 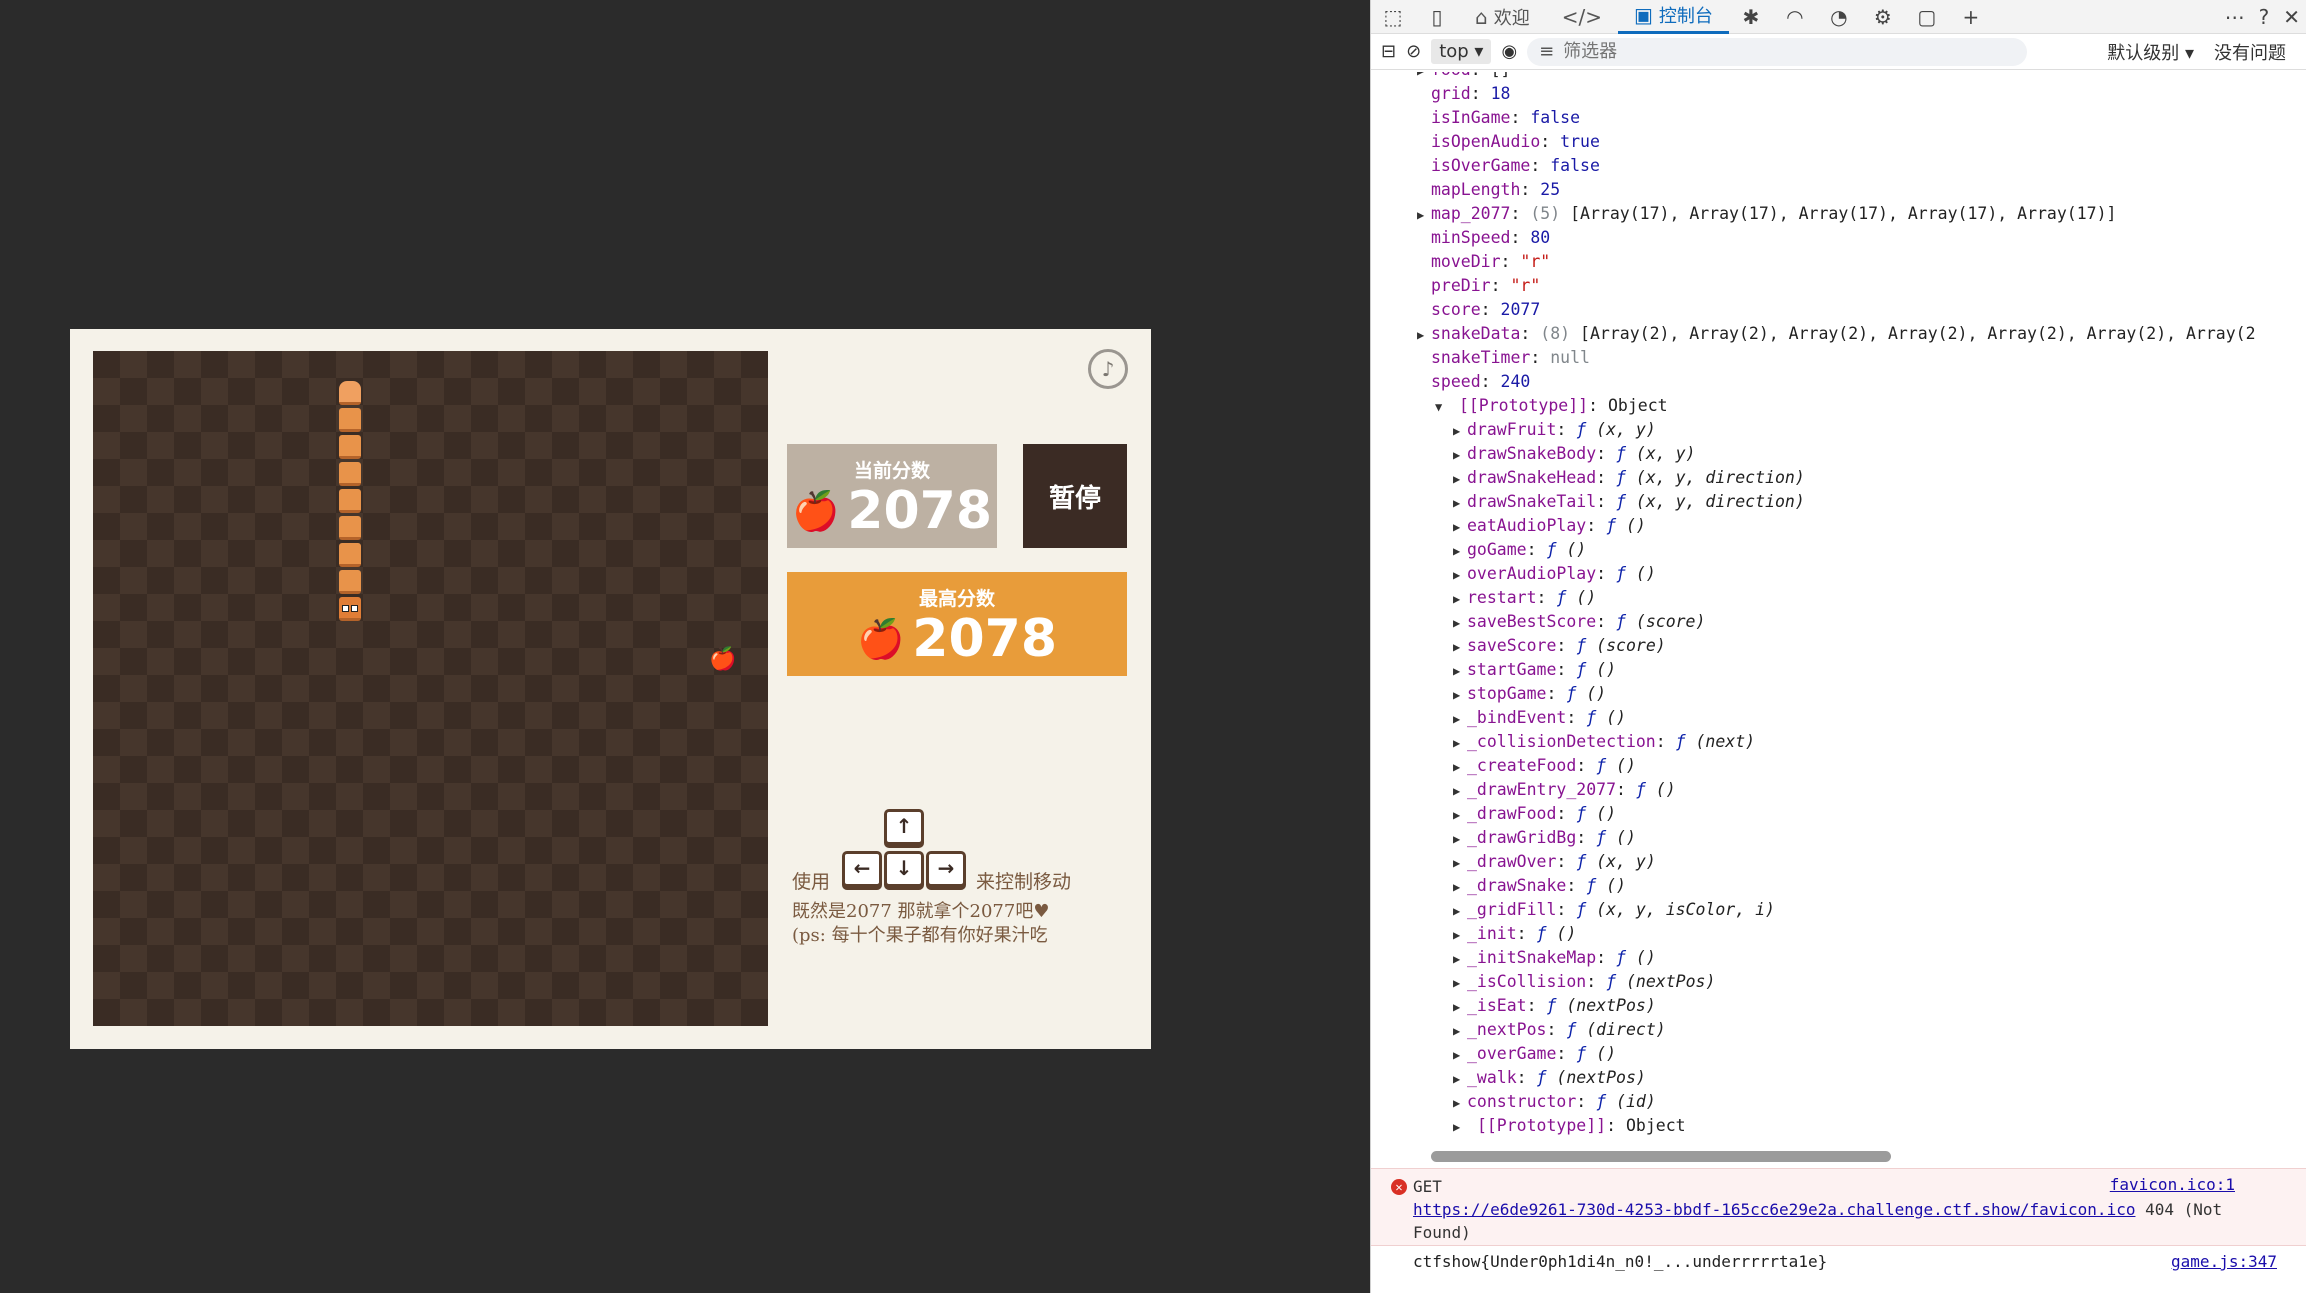 What do you see at coordinates (1582, 17) in the screenshot?
I see `tab-elements: </>` at bounding box center [1582, 17].